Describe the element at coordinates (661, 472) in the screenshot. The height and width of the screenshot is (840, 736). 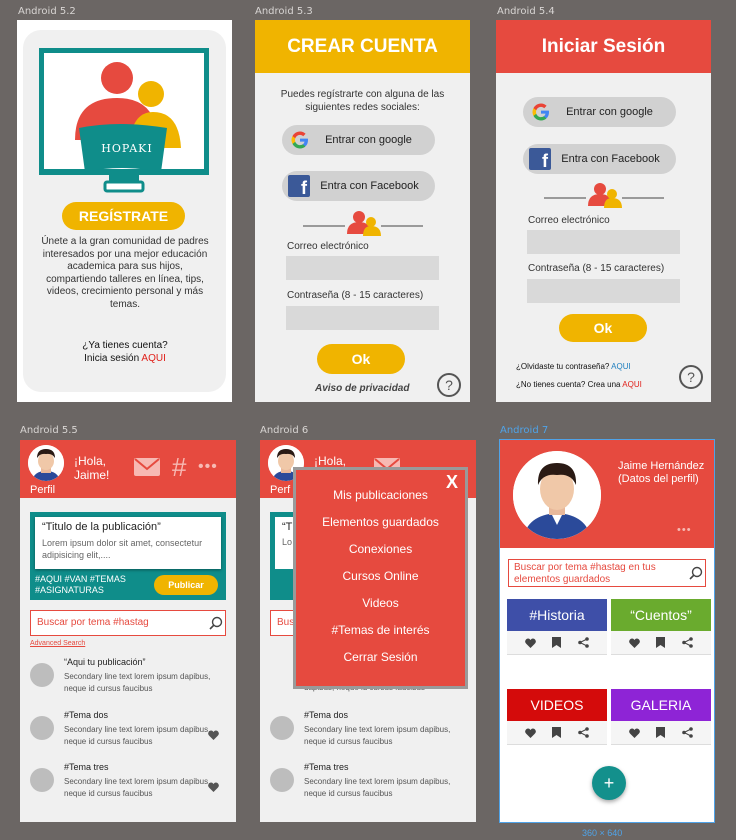
I see `profile-name: Jaime Hernández (Datos del perfil)` at that location.